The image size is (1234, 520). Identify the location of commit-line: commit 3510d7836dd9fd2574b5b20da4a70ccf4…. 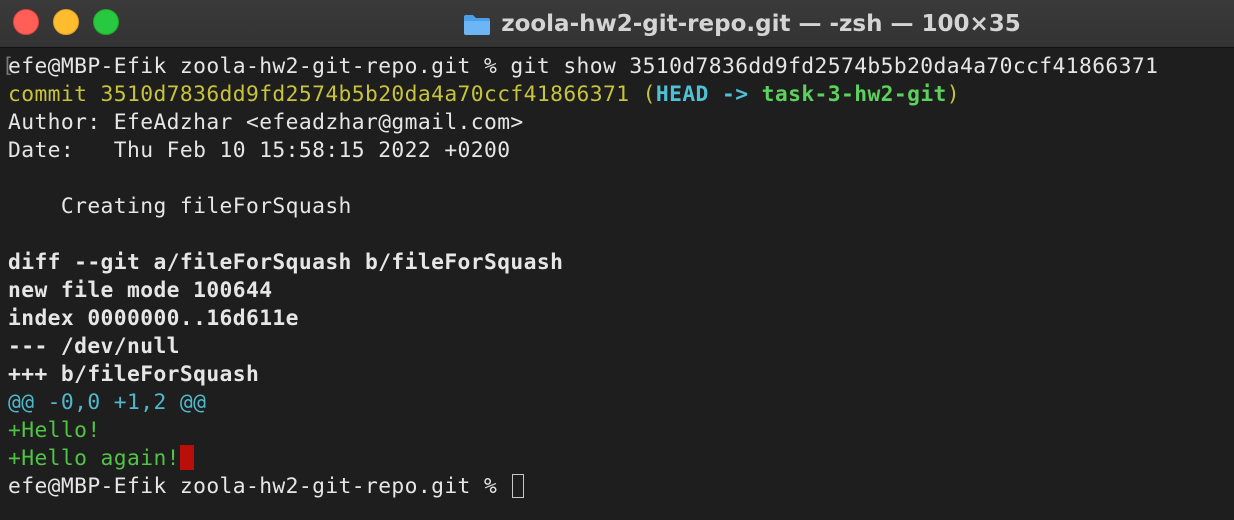
(621, 95).